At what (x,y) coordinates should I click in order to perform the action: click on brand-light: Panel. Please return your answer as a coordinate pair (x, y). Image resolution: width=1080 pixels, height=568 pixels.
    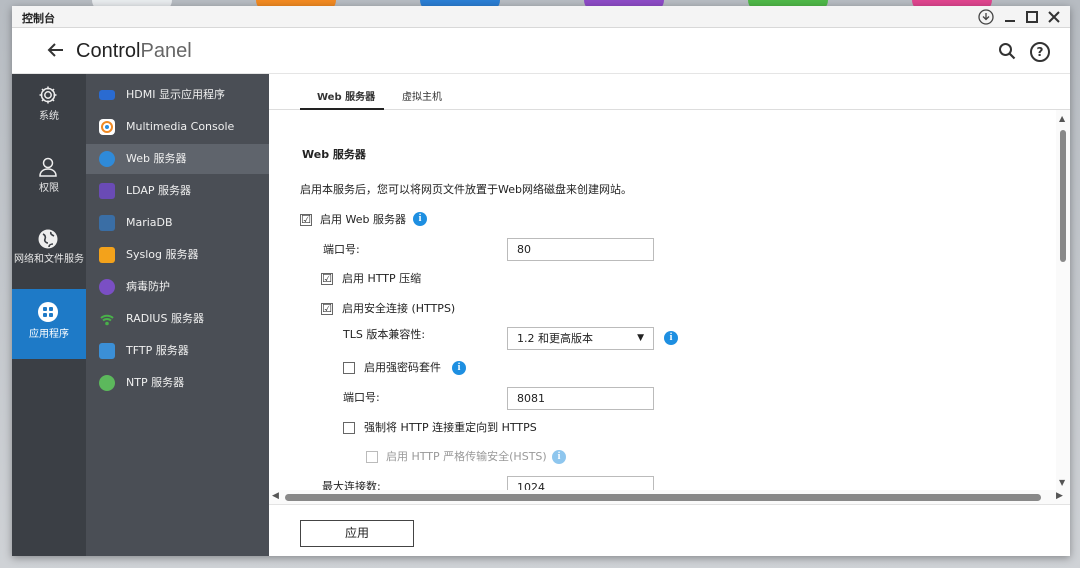
    Looking at the image, I should click on (166, 51).